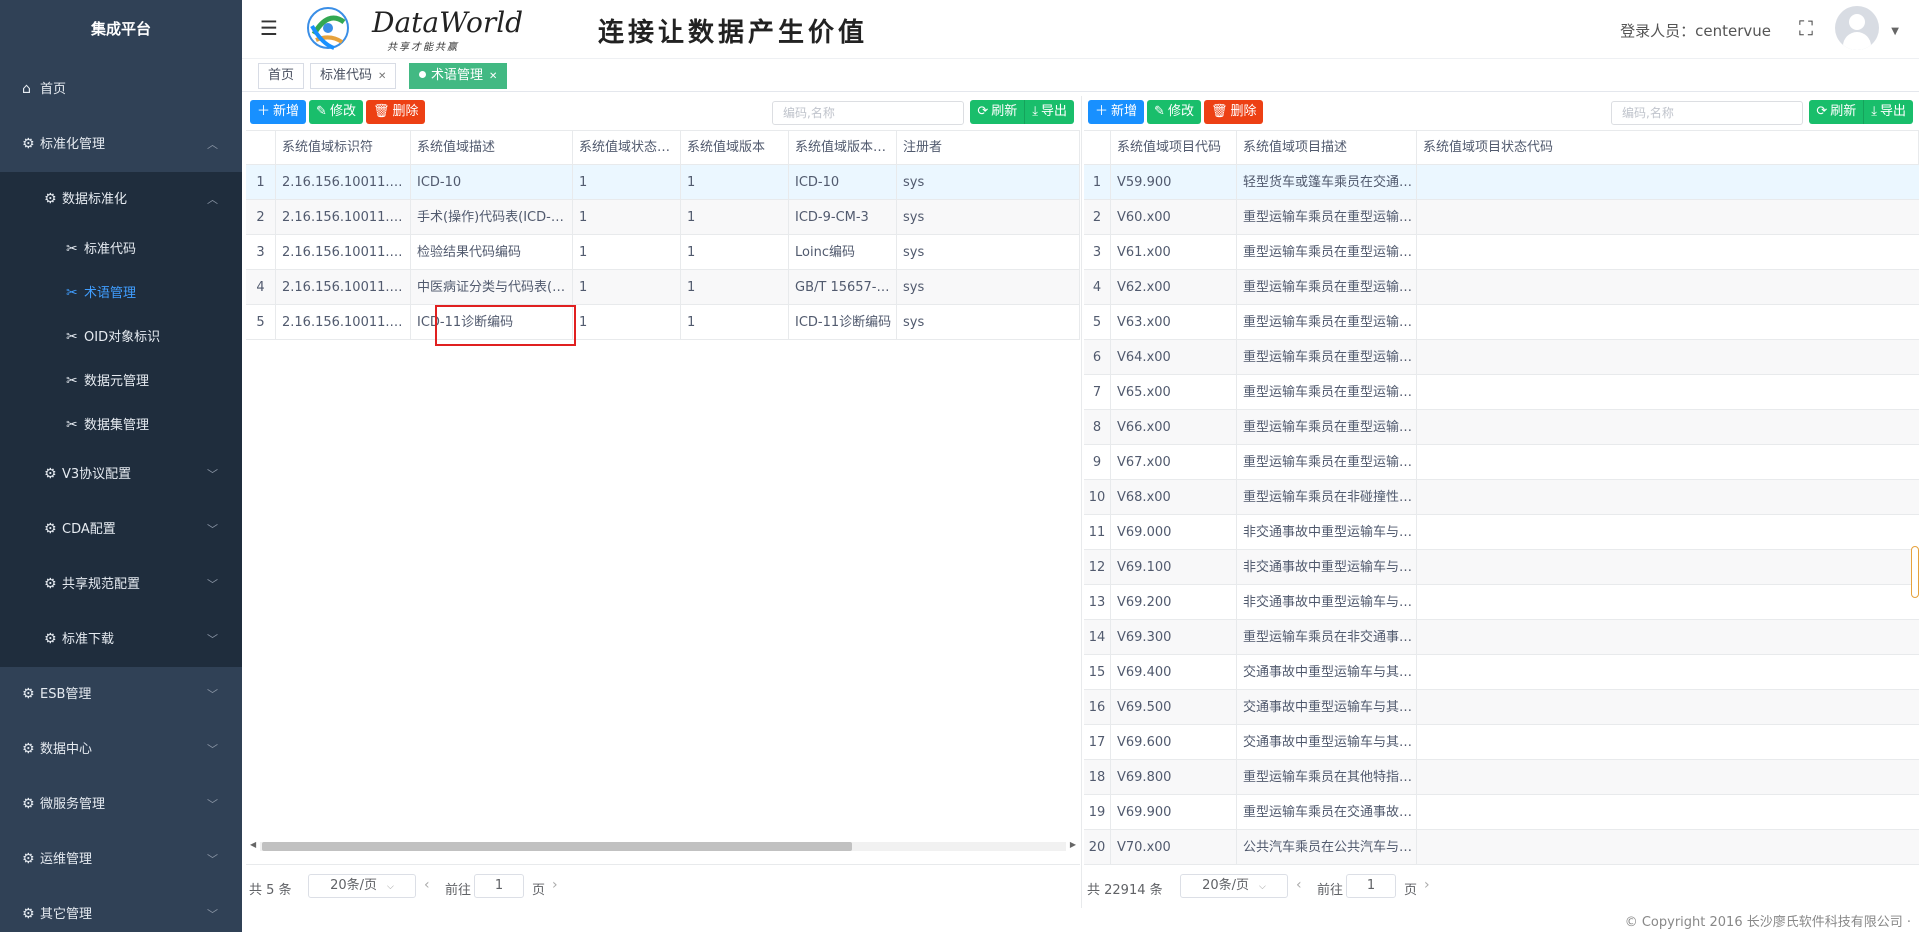  What do you see at coordinates (269, 28) in the screenshot?
I see `hamburger-menu-icon: ☰` at bounding box center [269, 28].